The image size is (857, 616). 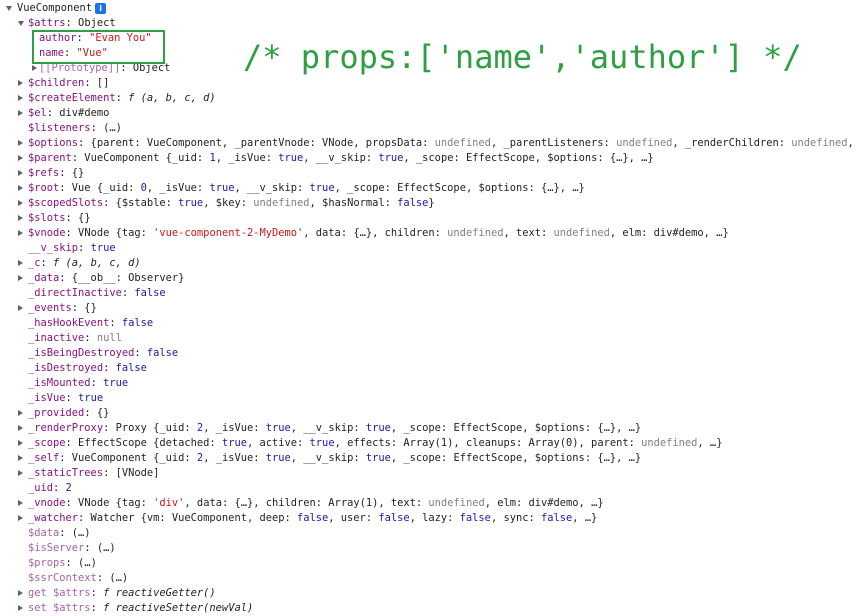 I want to click on property-value: : Watcher {vm: VueComponent, deep:, so click(x=187, y=518).